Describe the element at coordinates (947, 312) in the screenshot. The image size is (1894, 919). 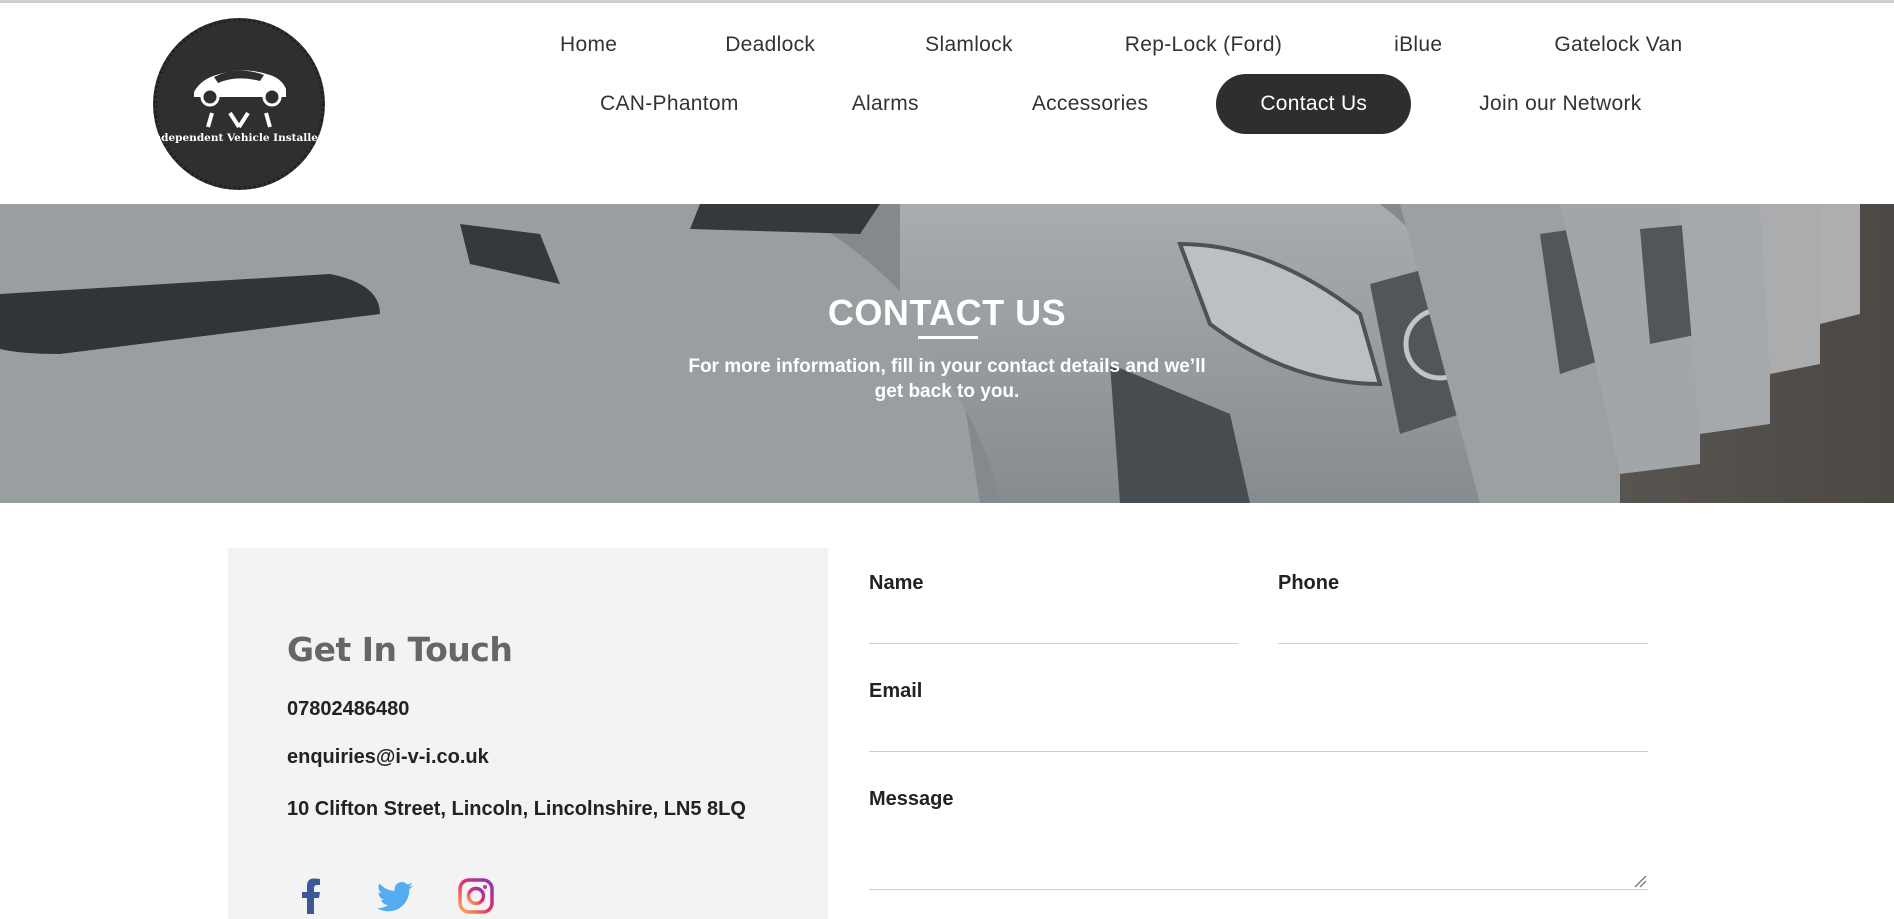
I see `hero-title: CONTACT US` at that location.